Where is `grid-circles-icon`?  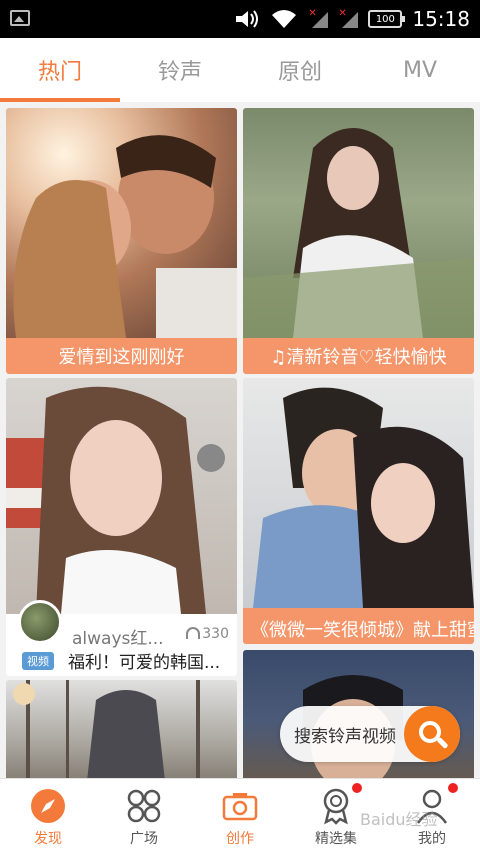
grid-circles-icon is located at coordinates (144, 806).